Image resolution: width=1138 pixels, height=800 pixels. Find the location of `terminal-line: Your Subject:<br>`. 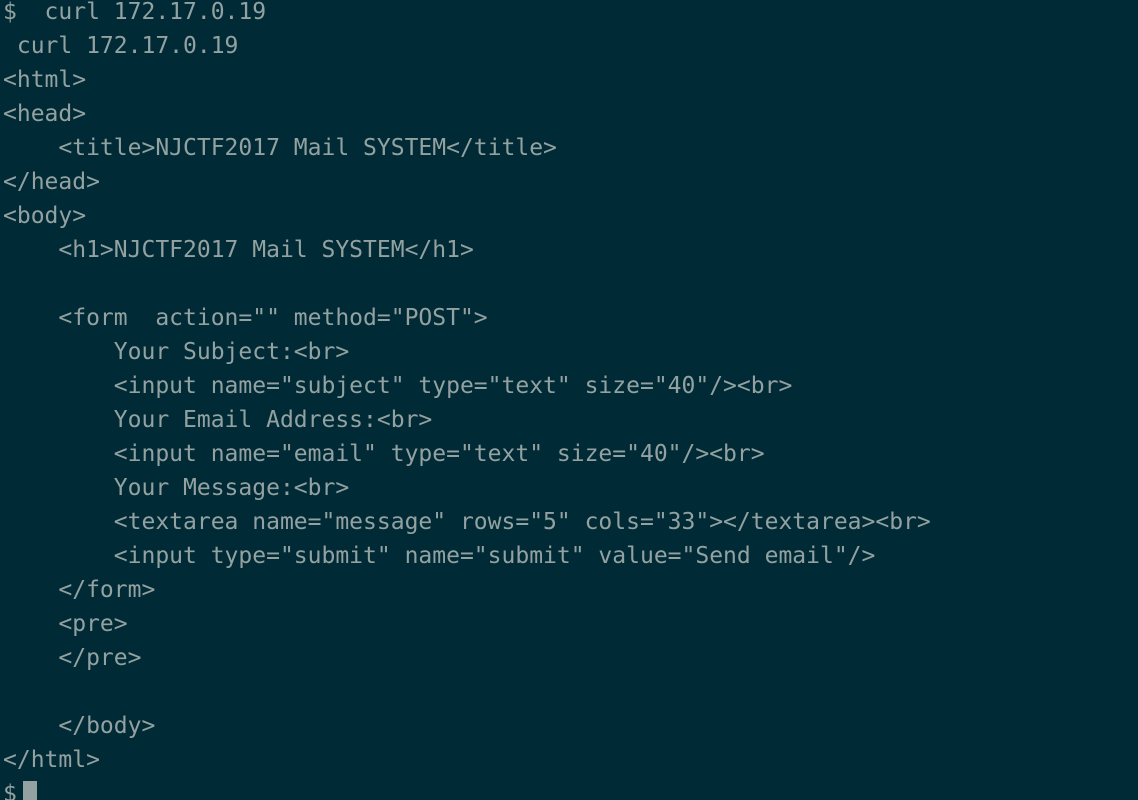

terminal-line: Your Subject:<br> is located at coordinates (176, 352).